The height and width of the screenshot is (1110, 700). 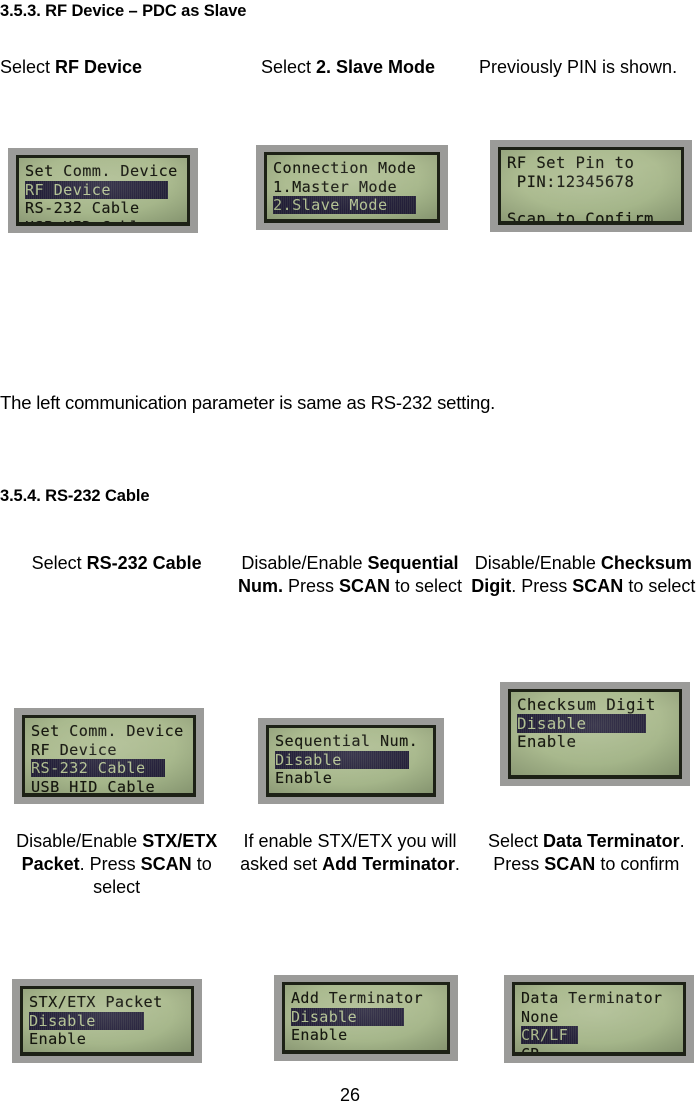 I want to click on lcd-row: RF Set Pin to, so click(x=592, y=162).